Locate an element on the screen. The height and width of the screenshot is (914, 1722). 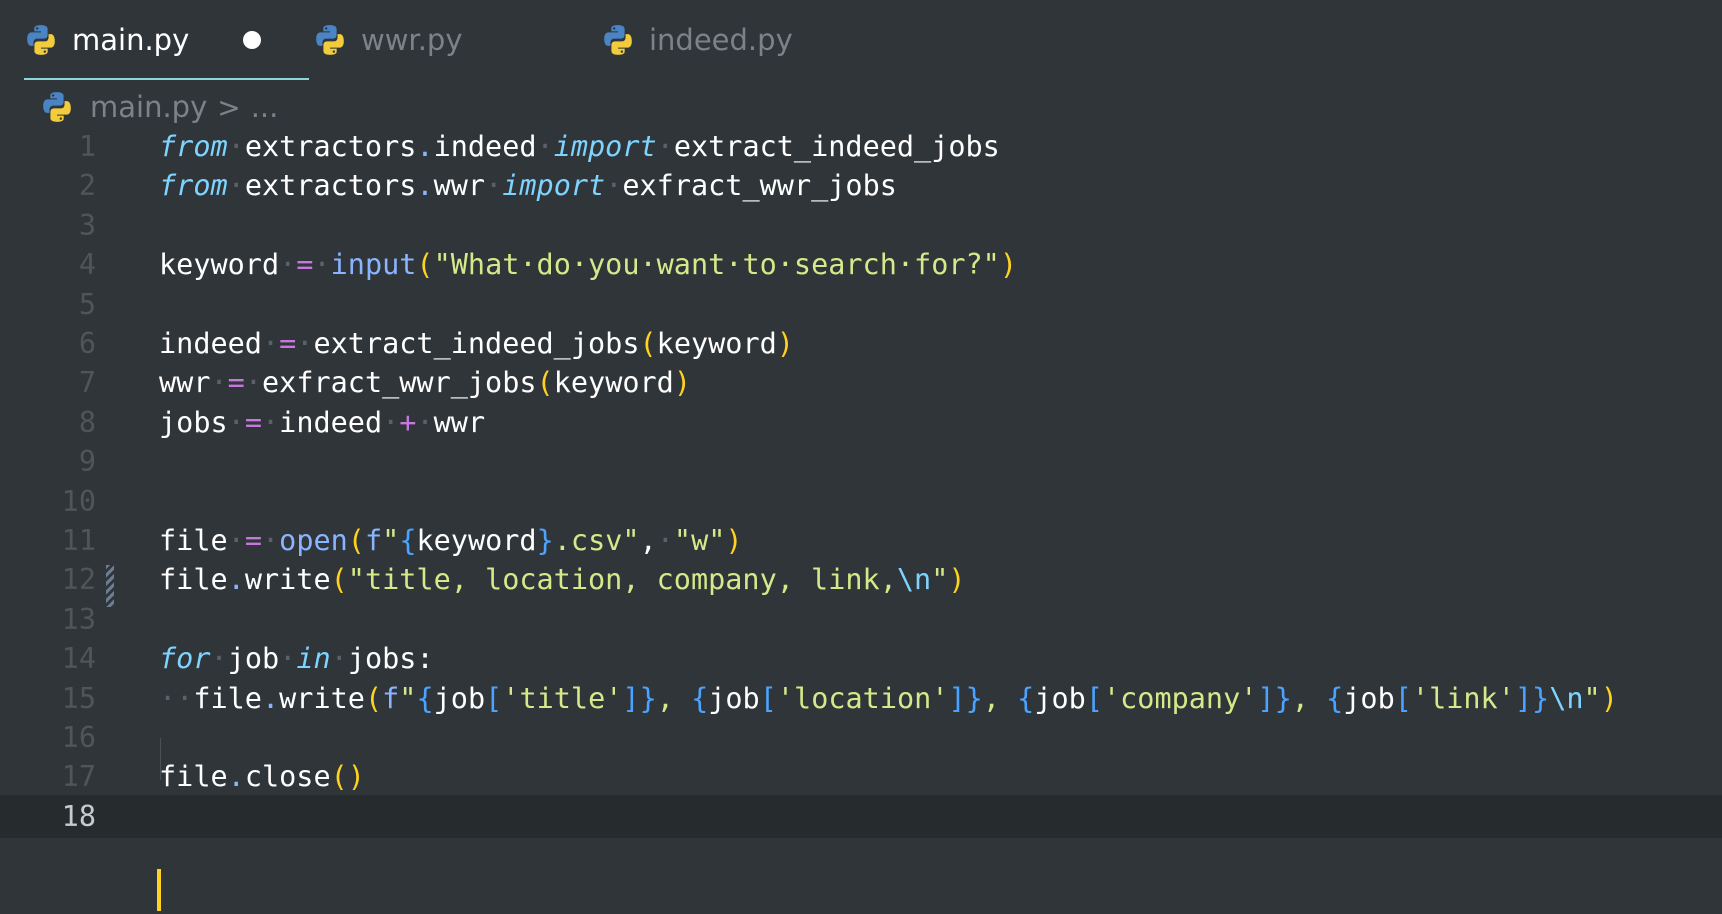
code-line: 16 is located at coordinates (861, 737).